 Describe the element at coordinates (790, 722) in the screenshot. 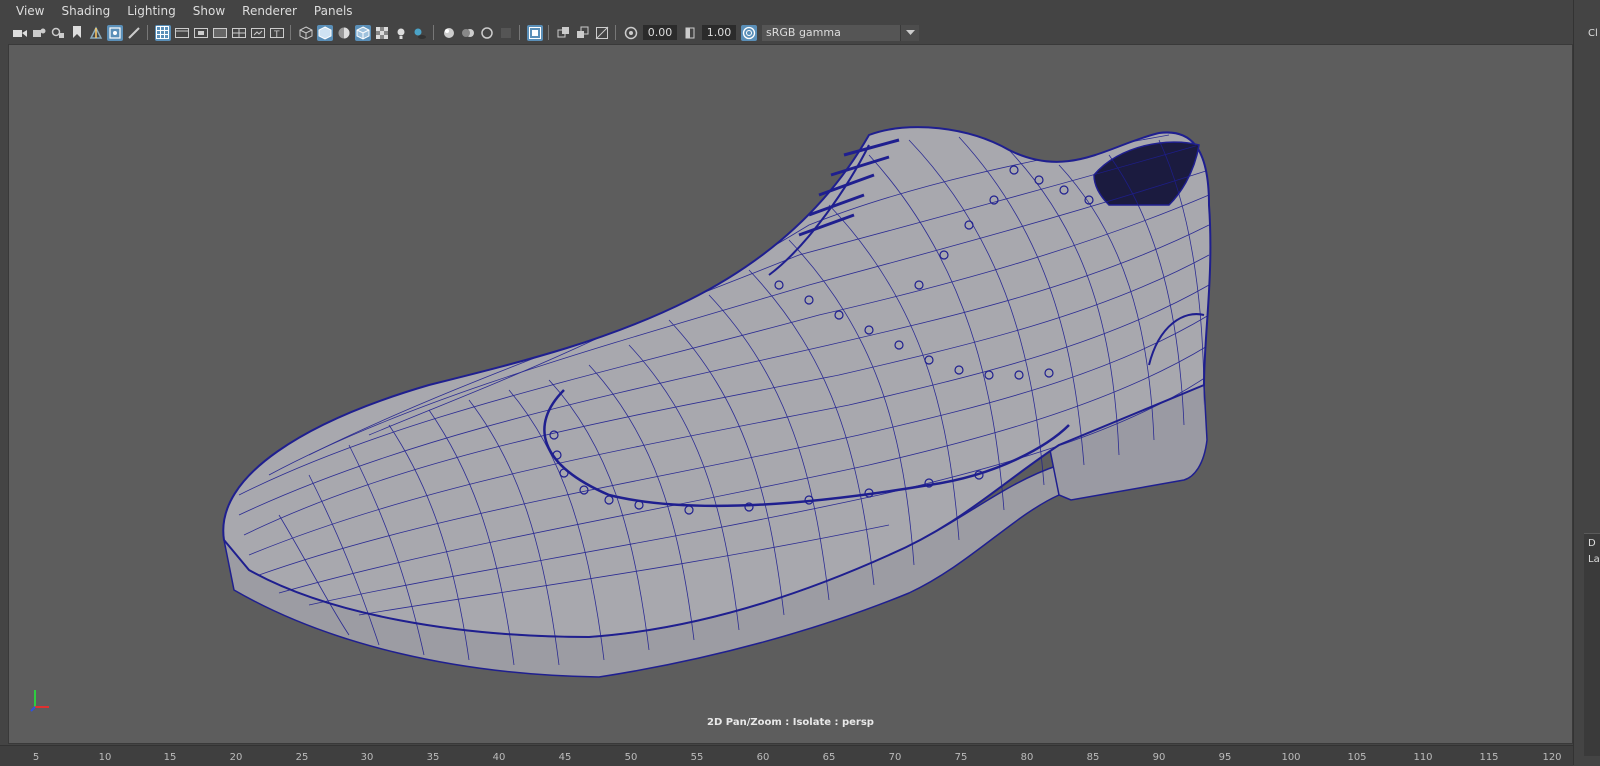

I see `viewport-hud-text: 2D Pan/Zoom : Isolate : persp` at that location.